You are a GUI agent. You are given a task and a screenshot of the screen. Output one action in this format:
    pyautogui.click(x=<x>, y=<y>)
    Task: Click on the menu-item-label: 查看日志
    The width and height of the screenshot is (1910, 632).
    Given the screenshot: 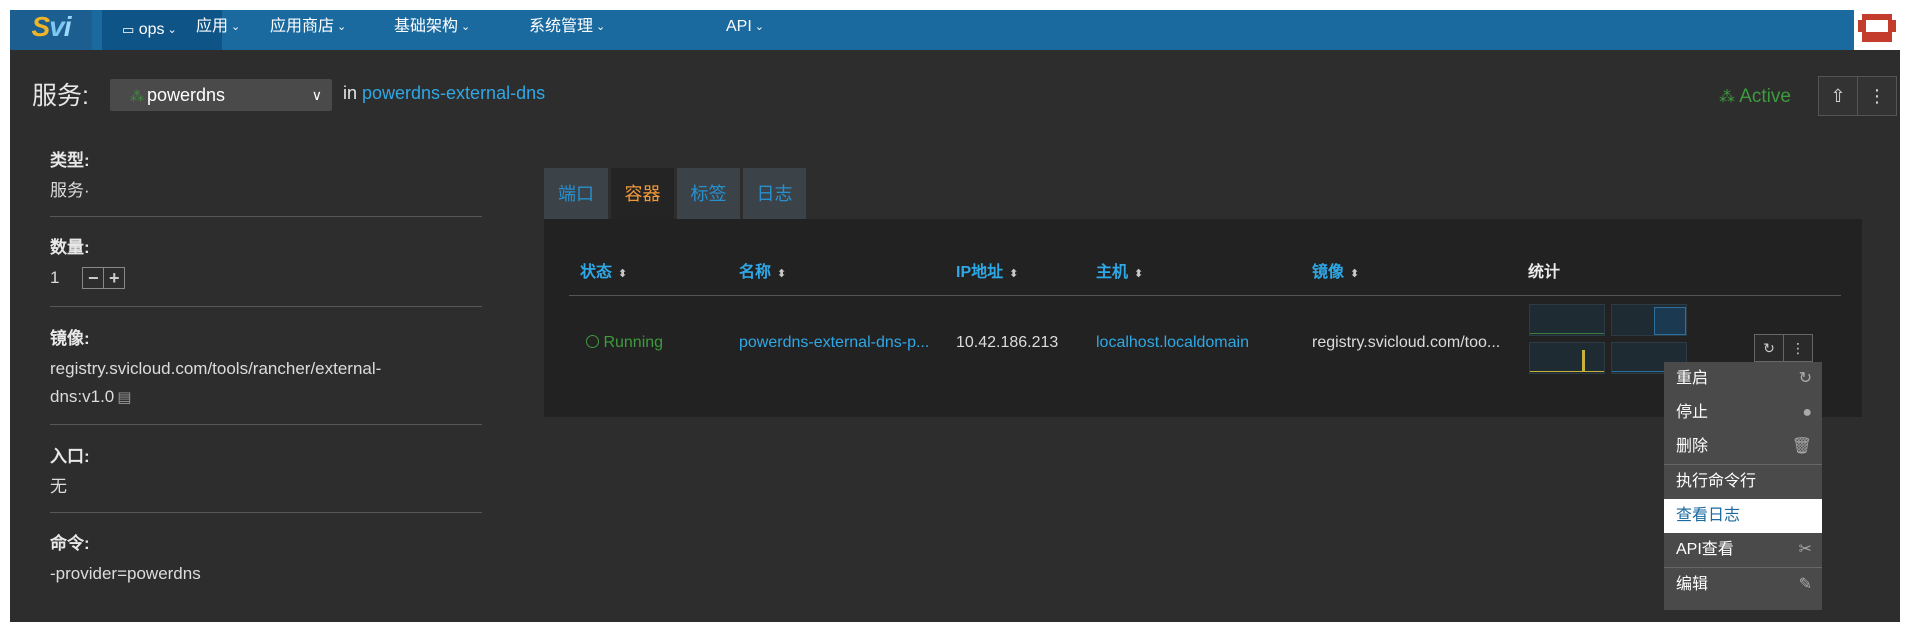 What is the action you would take?
    pyautogui.click(x=1708, y=515)
    